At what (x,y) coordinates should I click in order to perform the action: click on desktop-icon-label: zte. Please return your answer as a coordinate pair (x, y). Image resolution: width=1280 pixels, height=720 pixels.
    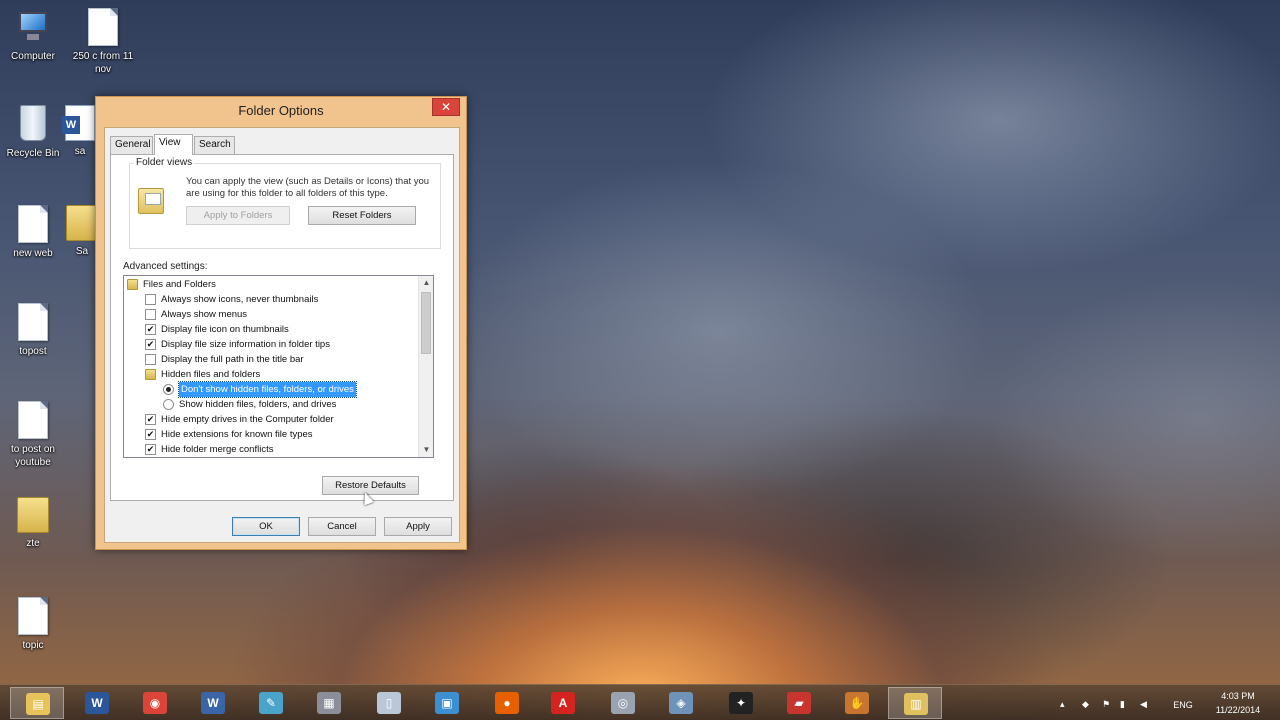
    Looking at the image, I should click on (33, 543).